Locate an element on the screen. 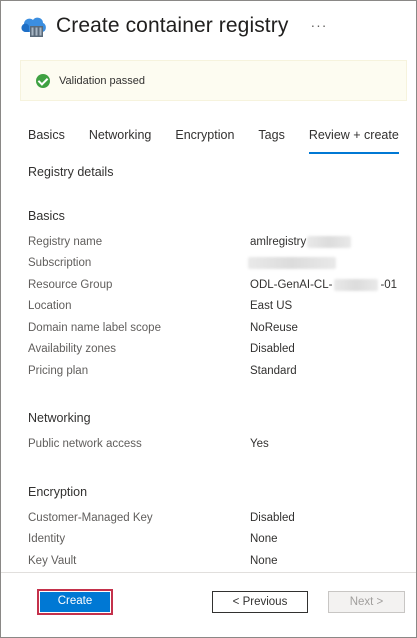 Image resolution: width=417 pixels, height=638 pixels. location-row: Location East US is located at coordinates (218, 309).